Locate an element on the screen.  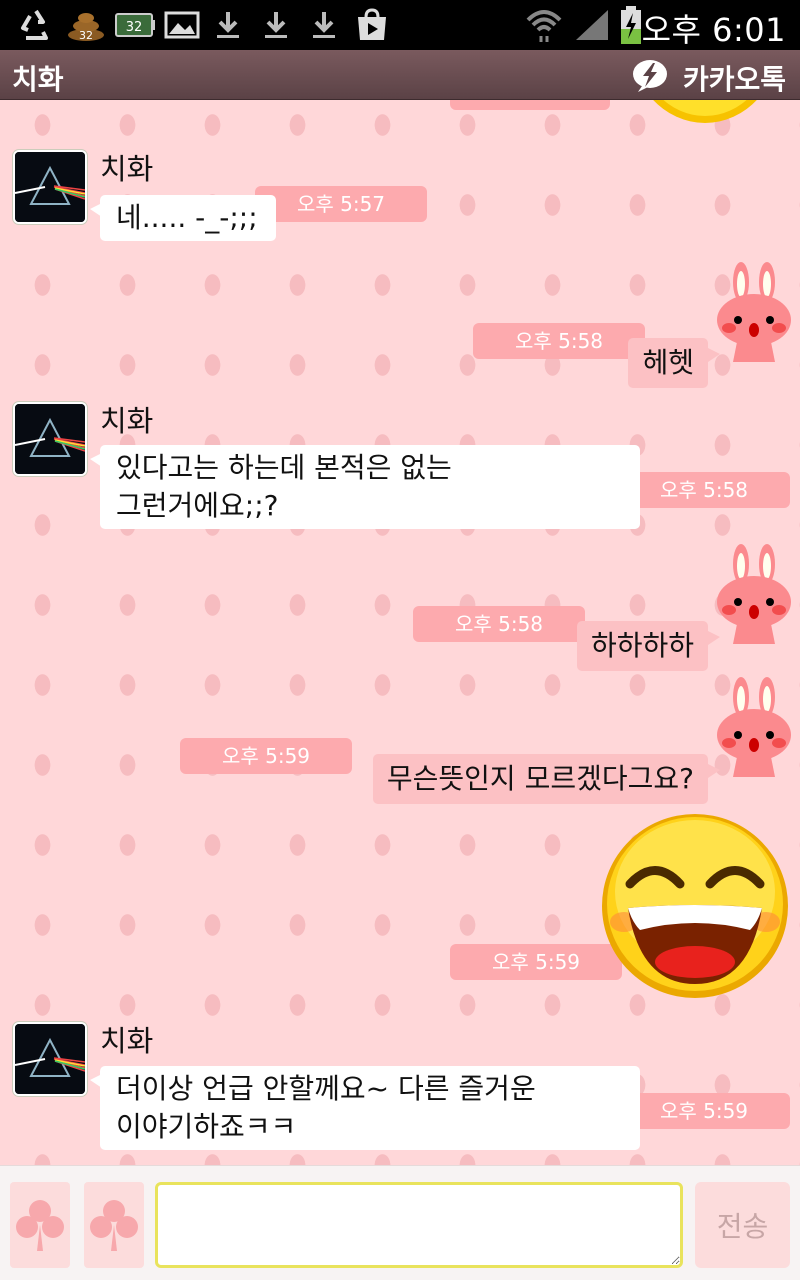
clock: 오후 6:01 is located at coordinates (713, 30).